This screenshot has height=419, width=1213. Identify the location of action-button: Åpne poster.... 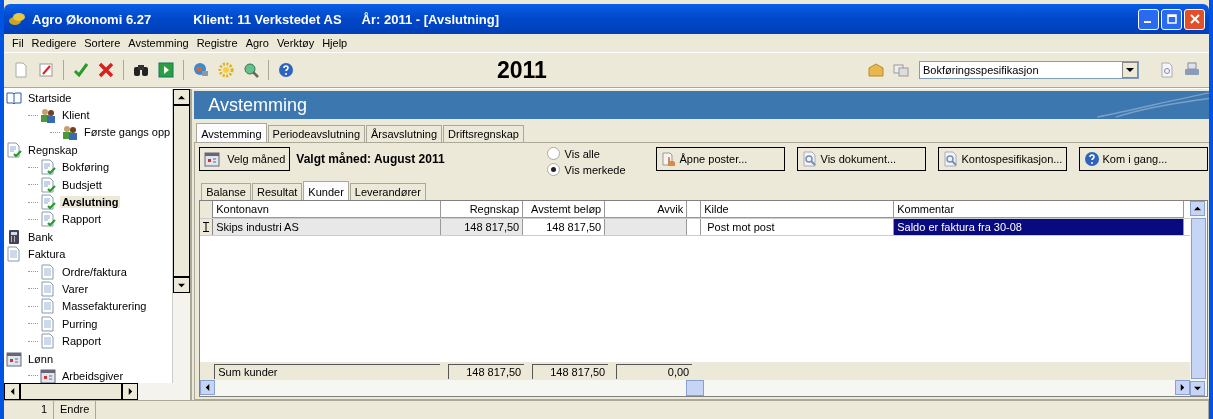
(720, 159).